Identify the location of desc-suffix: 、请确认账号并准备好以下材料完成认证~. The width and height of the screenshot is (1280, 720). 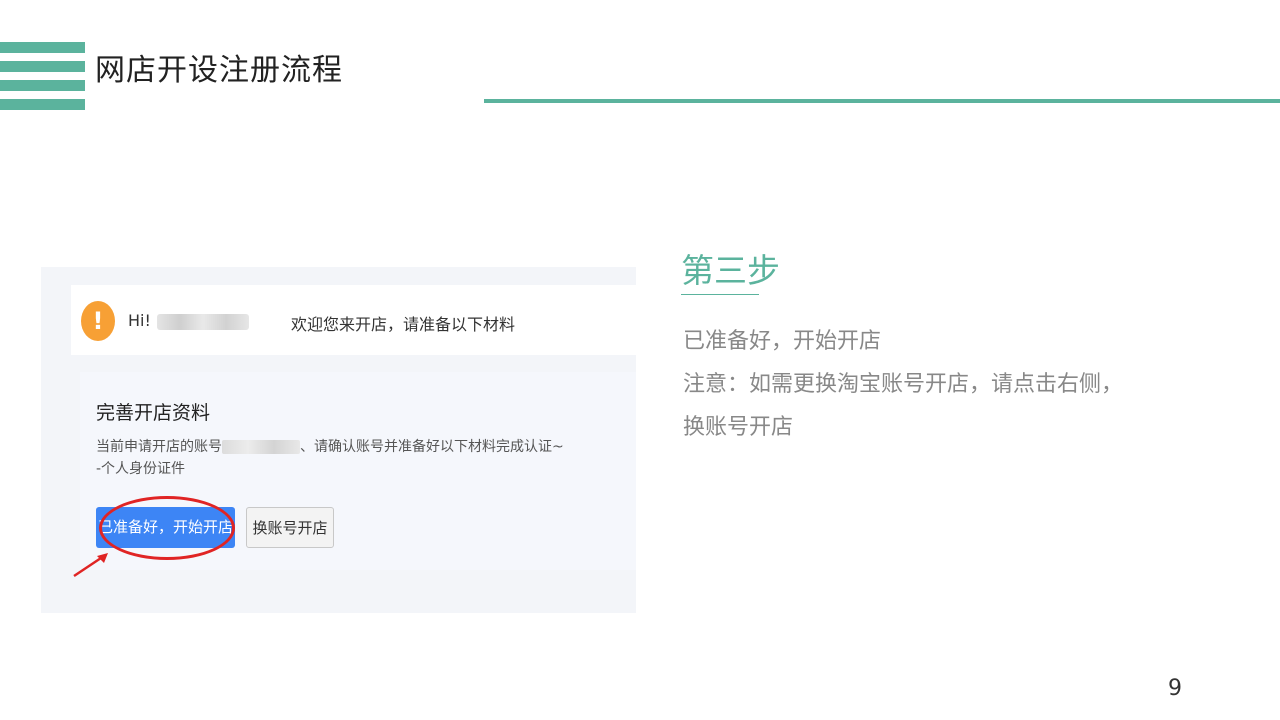
(432, 447).